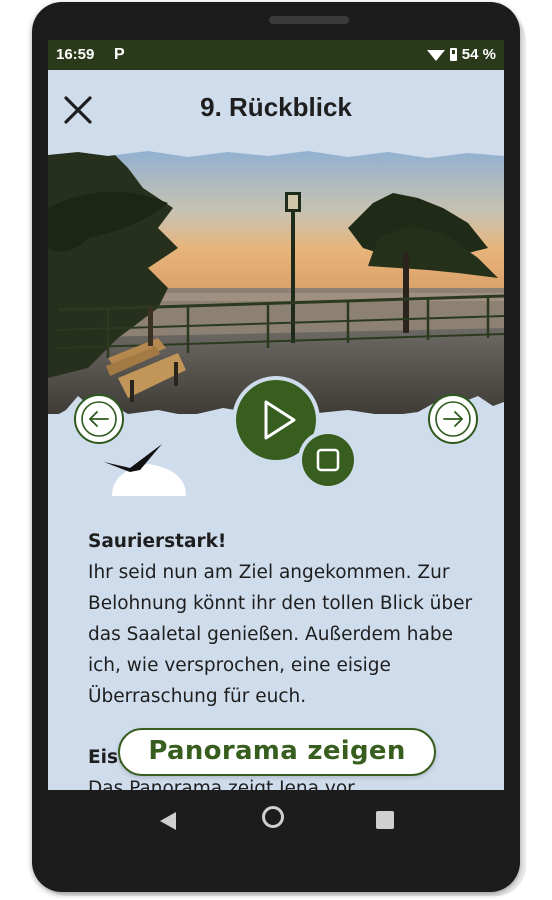  What do you see at coordinates (478, 54) in the screenshot?
I see `battery-percent: 54 %` at bounding box center [478, 54].